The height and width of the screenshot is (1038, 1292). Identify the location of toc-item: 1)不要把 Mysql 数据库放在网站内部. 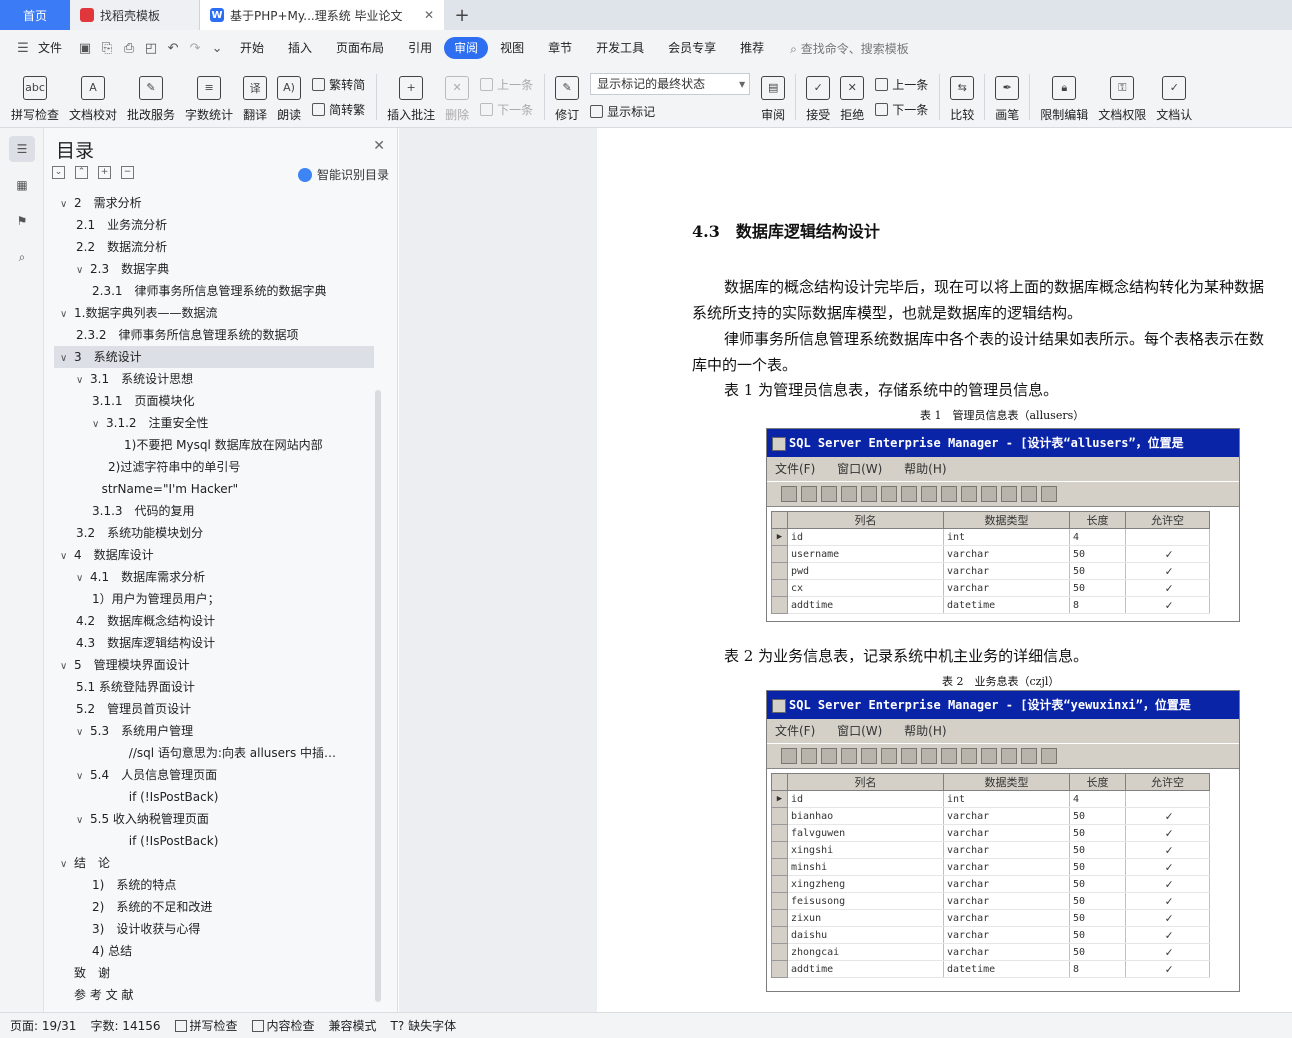
(214, 445).